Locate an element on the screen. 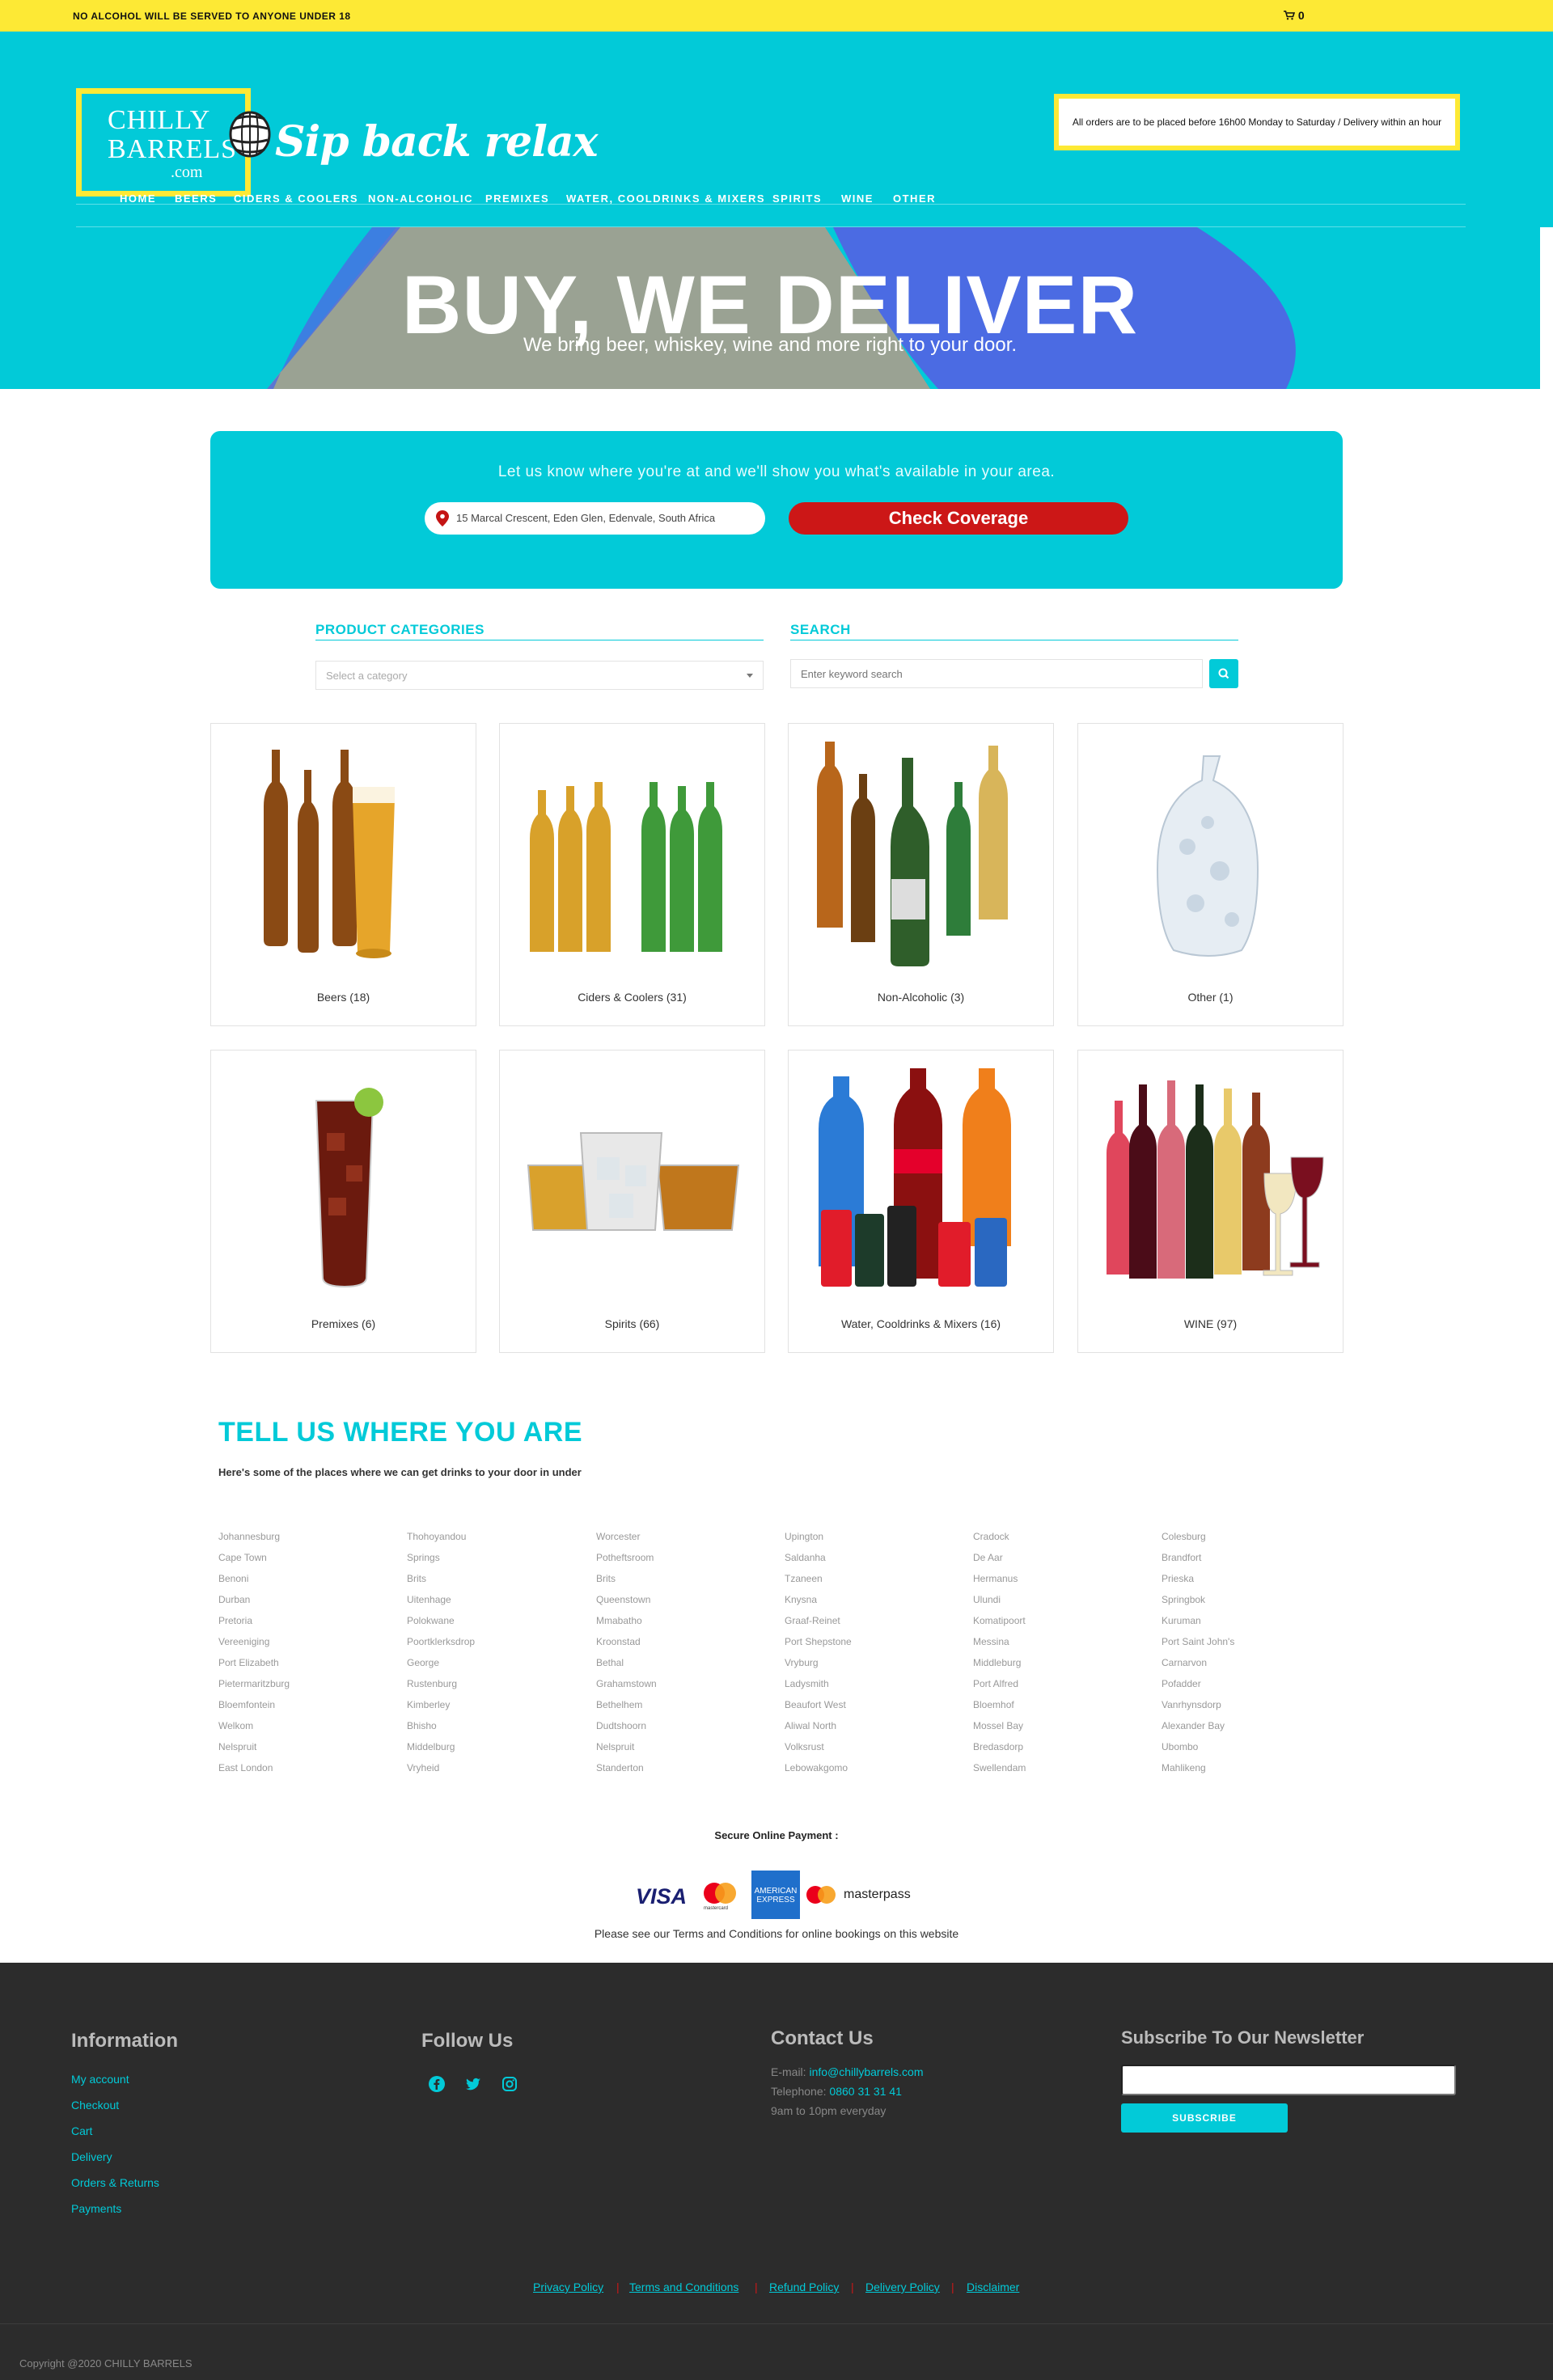  contact-phone-row: Telephone: 0860 31 31 41 is located at coordinates (837, 2091).